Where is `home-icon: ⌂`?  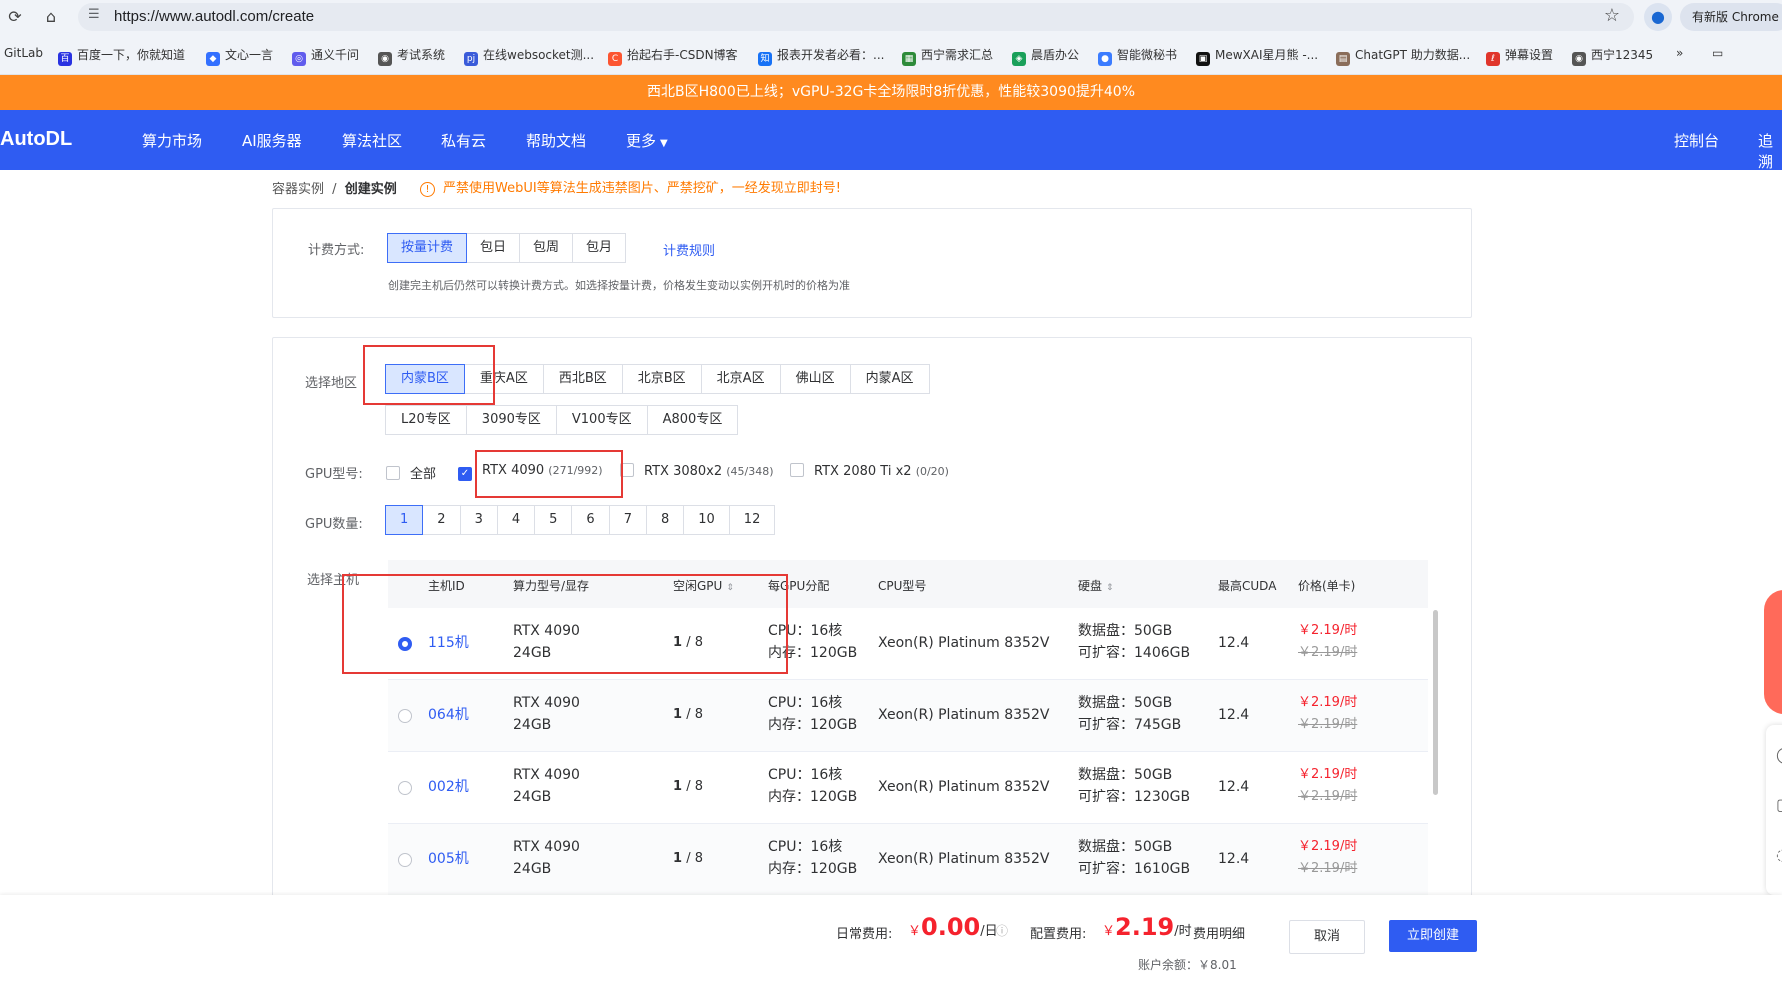 home-icon: ⌂ is located at coordinates (51, 17).